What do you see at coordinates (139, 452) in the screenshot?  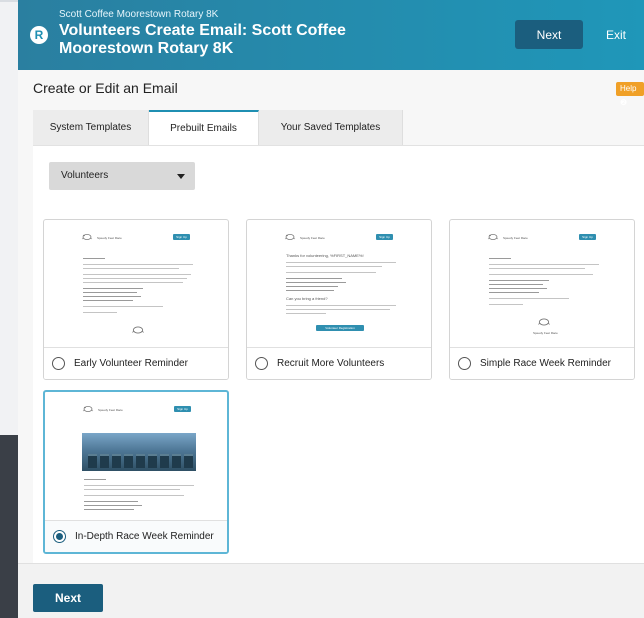 I see `race-photo-image` at bounding box center [139, 452].